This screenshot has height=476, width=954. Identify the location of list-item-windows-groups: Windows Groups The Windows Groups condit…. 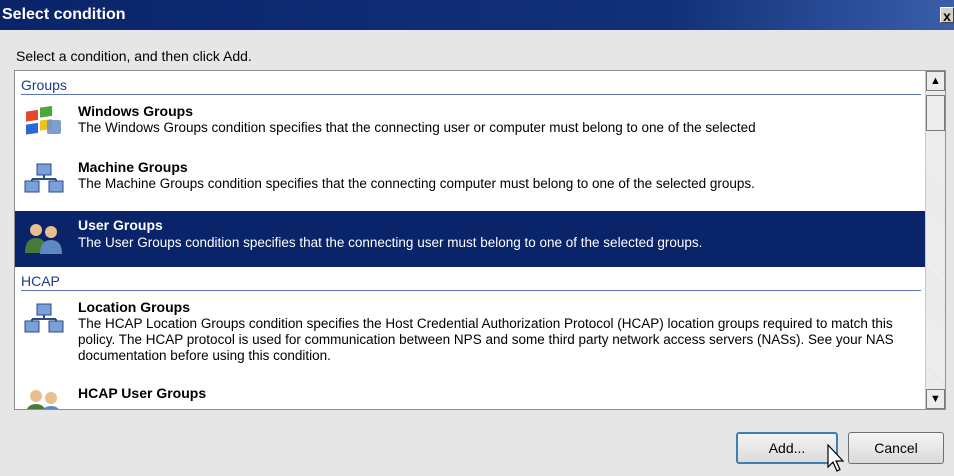
(470, 126).